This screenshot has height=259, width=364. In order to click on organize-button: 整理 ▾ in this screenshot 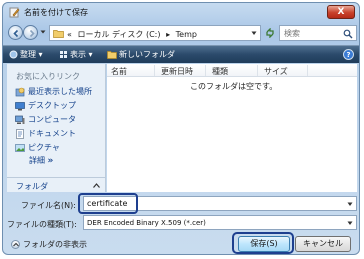, I will do `click(26, 54)`.